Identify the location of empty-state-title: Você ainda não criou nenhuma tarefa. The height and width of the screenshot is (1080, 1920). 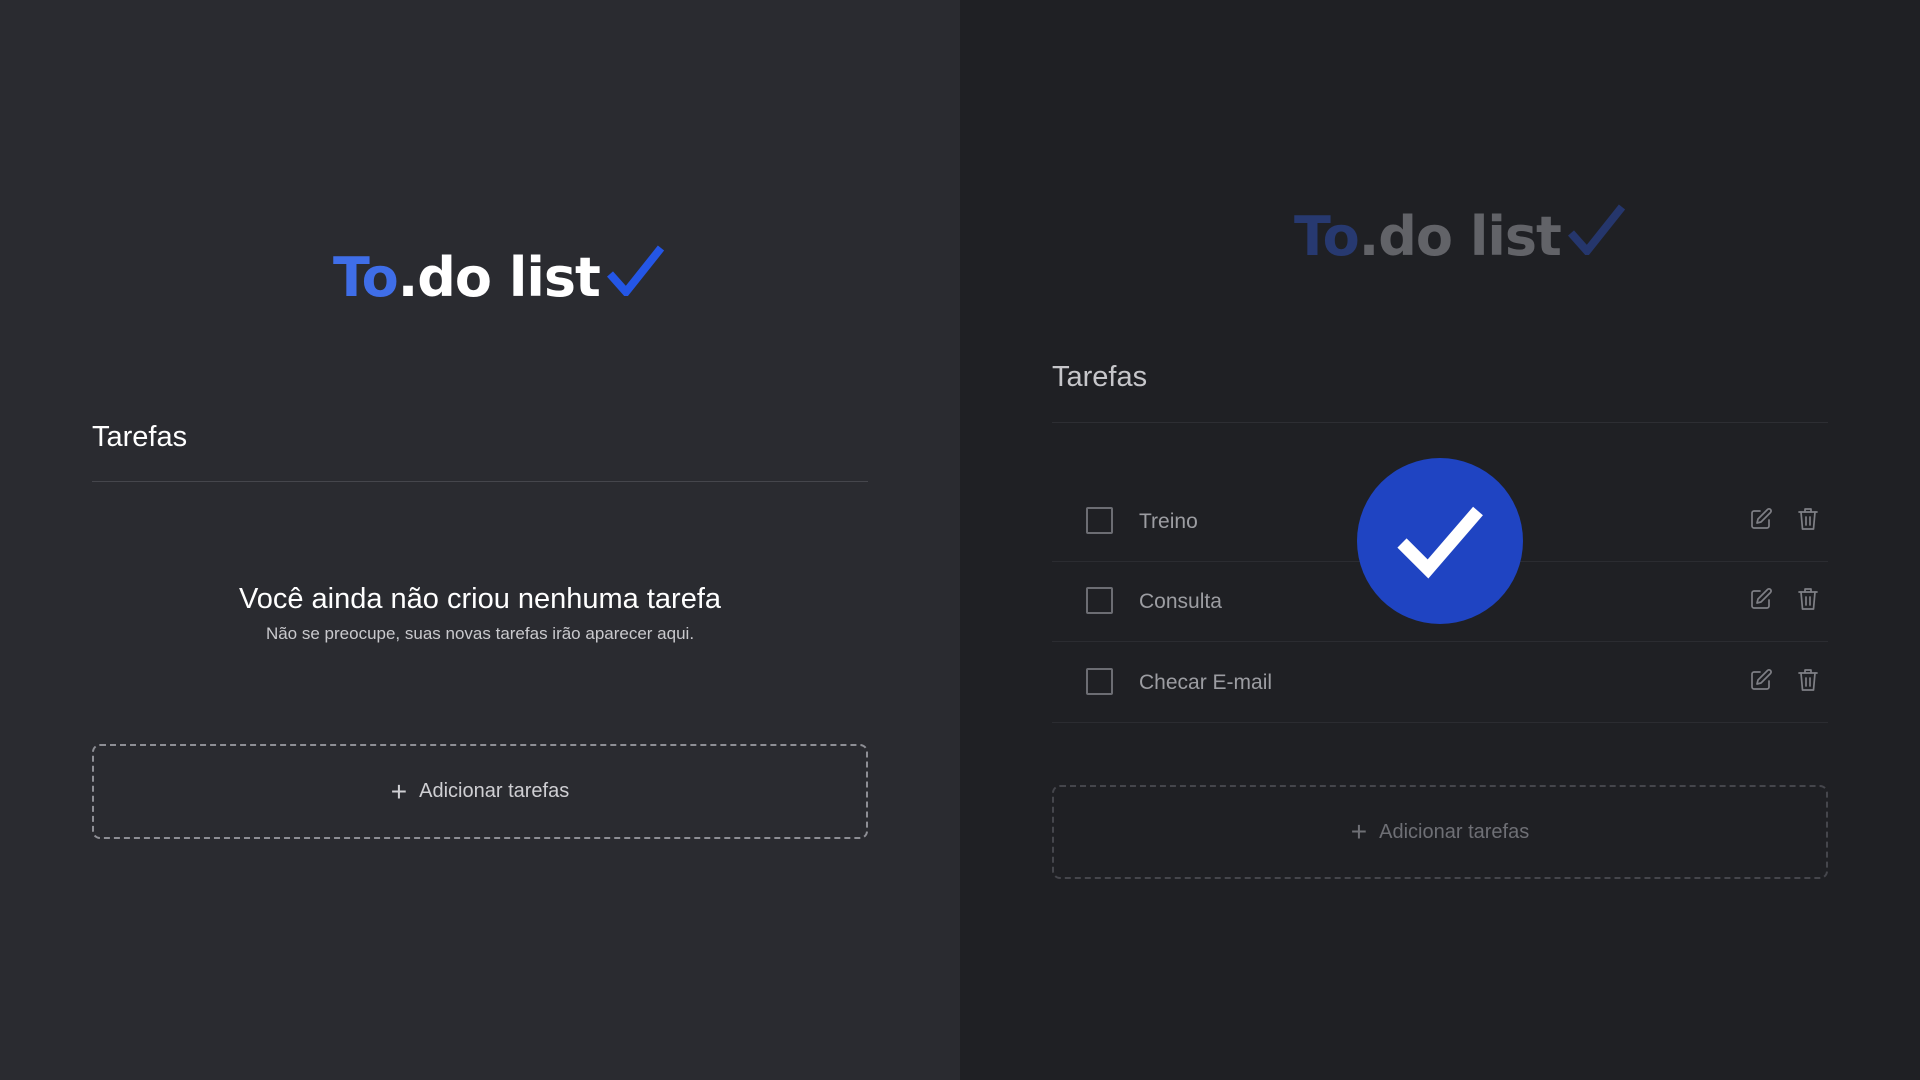
(480, 599).